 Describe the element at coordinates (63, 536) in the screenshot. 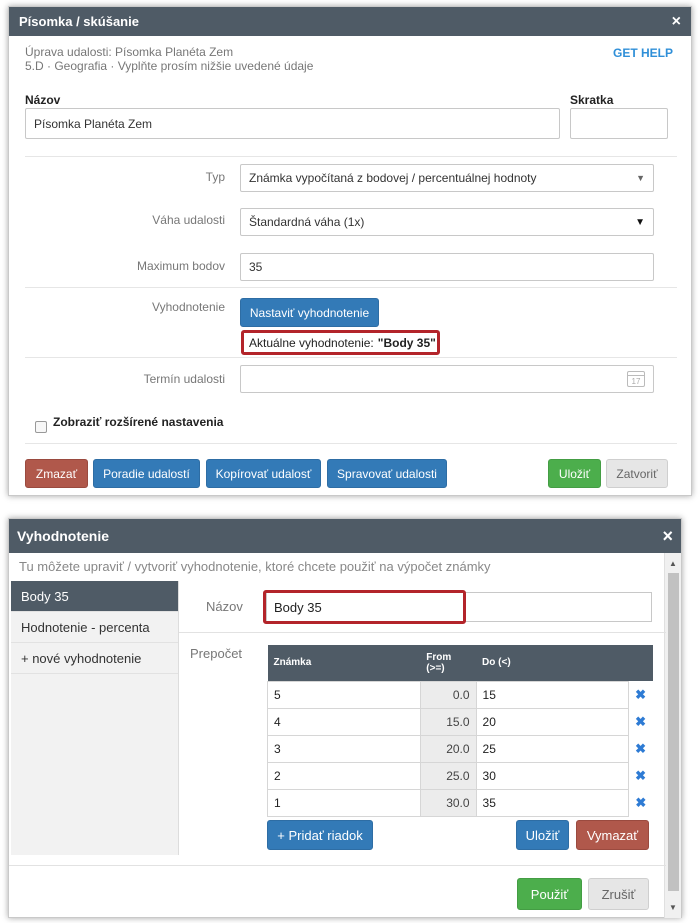

I see `evaluation-dialog-title: Vyhodnotenie` at that location.